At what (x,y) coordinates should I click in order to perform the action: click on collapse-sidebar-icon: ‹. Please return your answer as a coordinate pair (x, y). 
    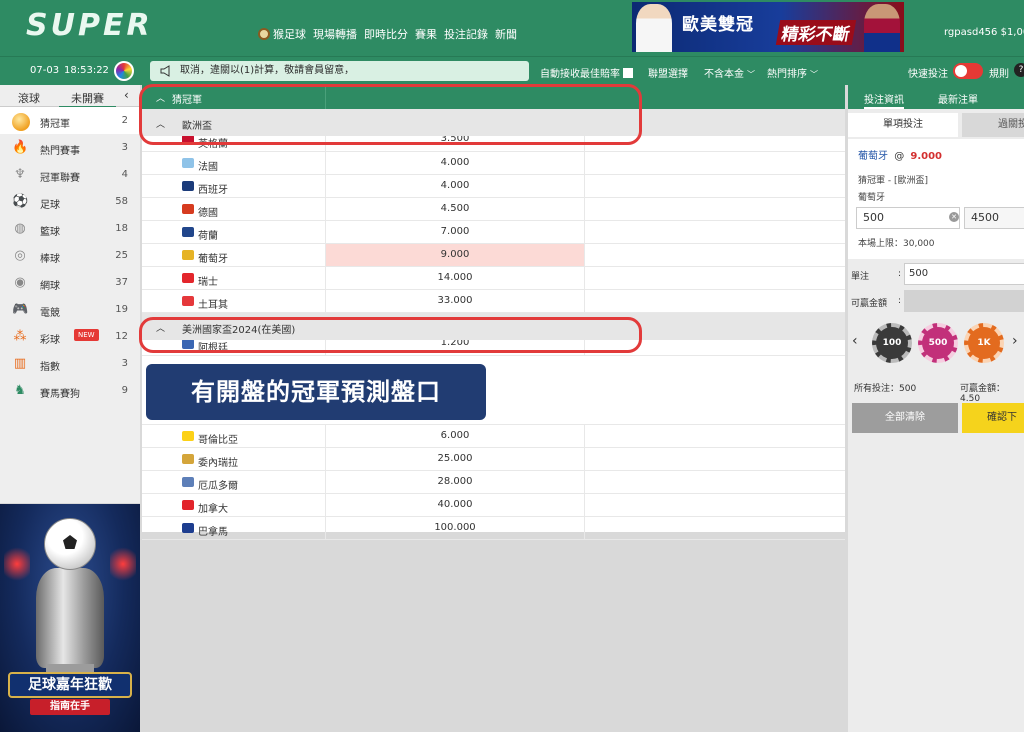
    Looking at the image, I should click on (126, 95).